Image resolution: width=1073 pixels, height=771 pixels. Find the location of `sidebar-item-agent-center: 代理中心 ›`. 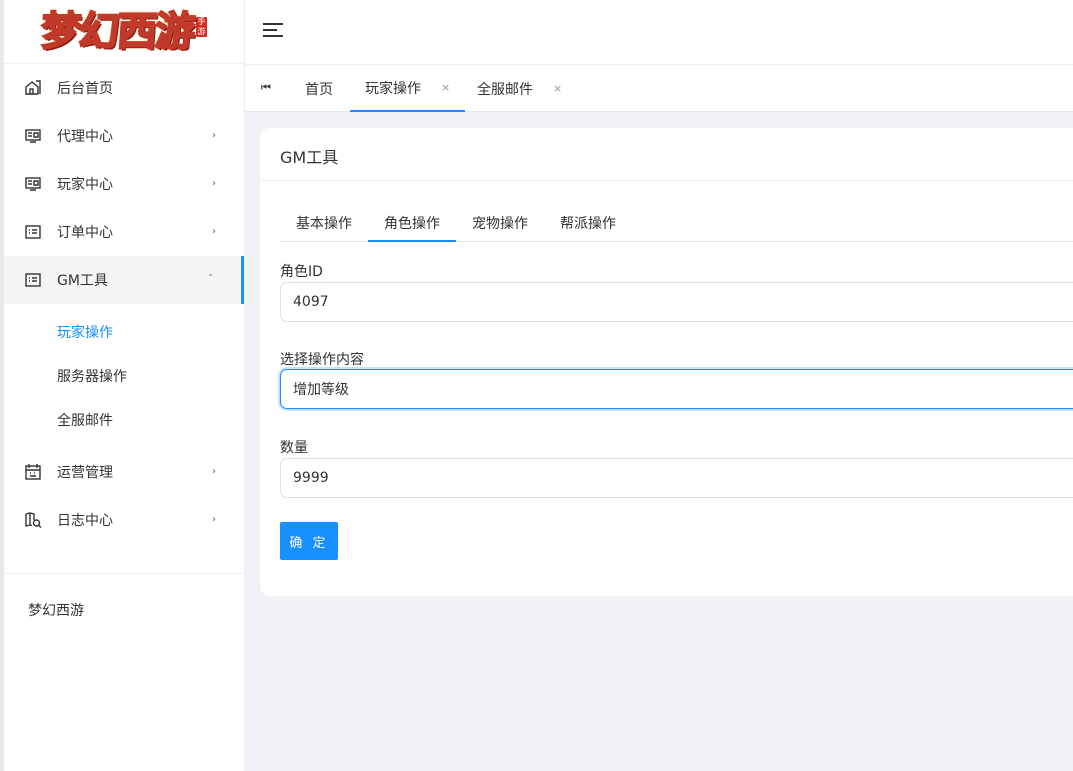

sidebar-item-agent-center: 代理中心 › is located at coordinates (124, 136).